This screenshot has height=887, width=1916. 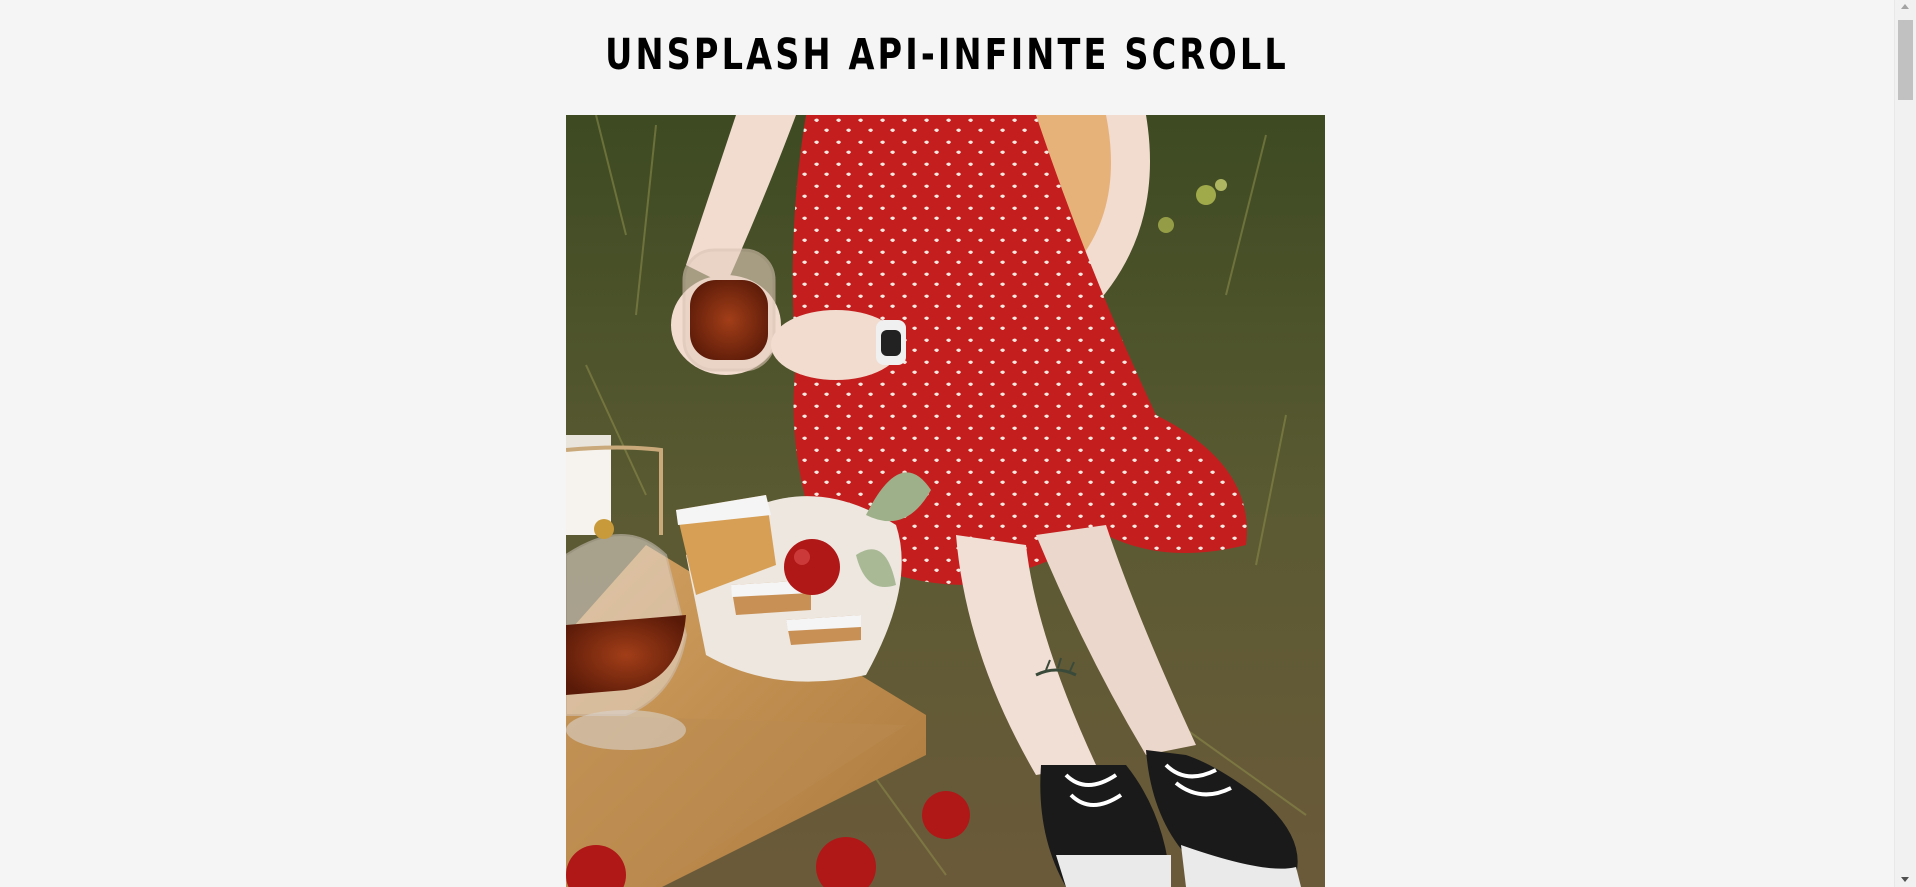 I want to click on scroll-down-arrow-icon, so click(x=1905, y=880).